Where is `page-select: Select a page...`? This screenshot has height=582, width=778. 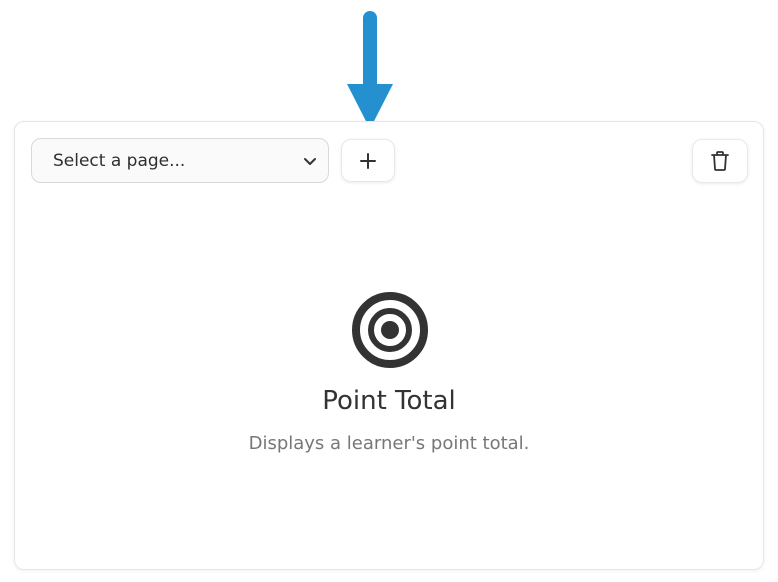 page-select: Select a page... is located at coordinates (180, 160).